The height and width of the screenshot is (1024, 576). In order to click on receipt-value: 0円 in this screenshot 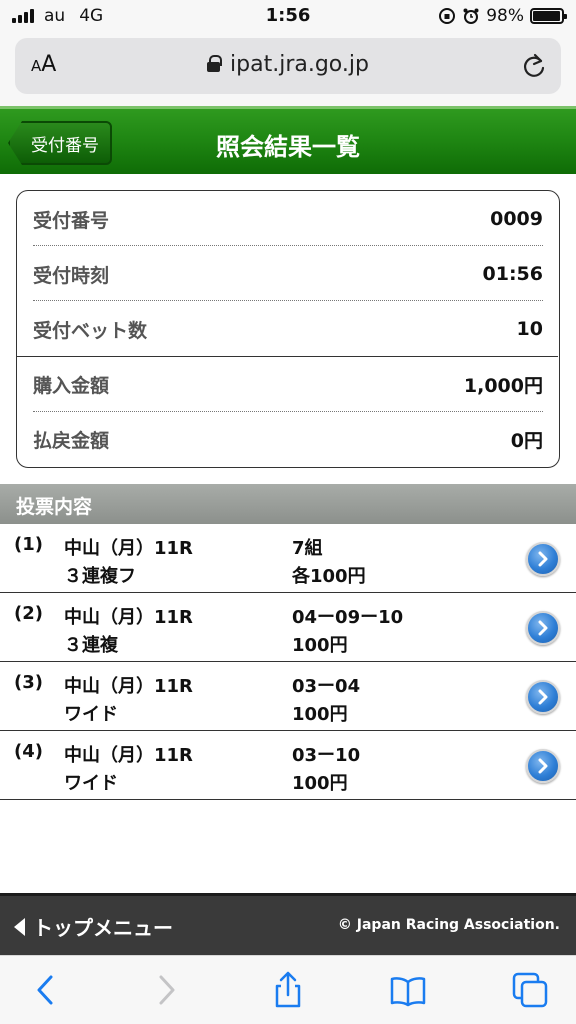, I will do `click(526, 440)`.